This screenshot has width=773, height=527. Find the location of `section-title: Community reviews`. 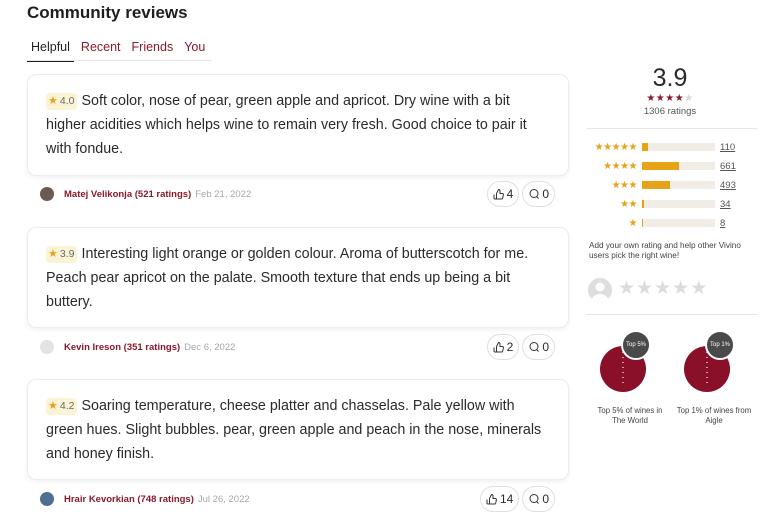

section-title: Community reviews is located at coordinates (107, 12).